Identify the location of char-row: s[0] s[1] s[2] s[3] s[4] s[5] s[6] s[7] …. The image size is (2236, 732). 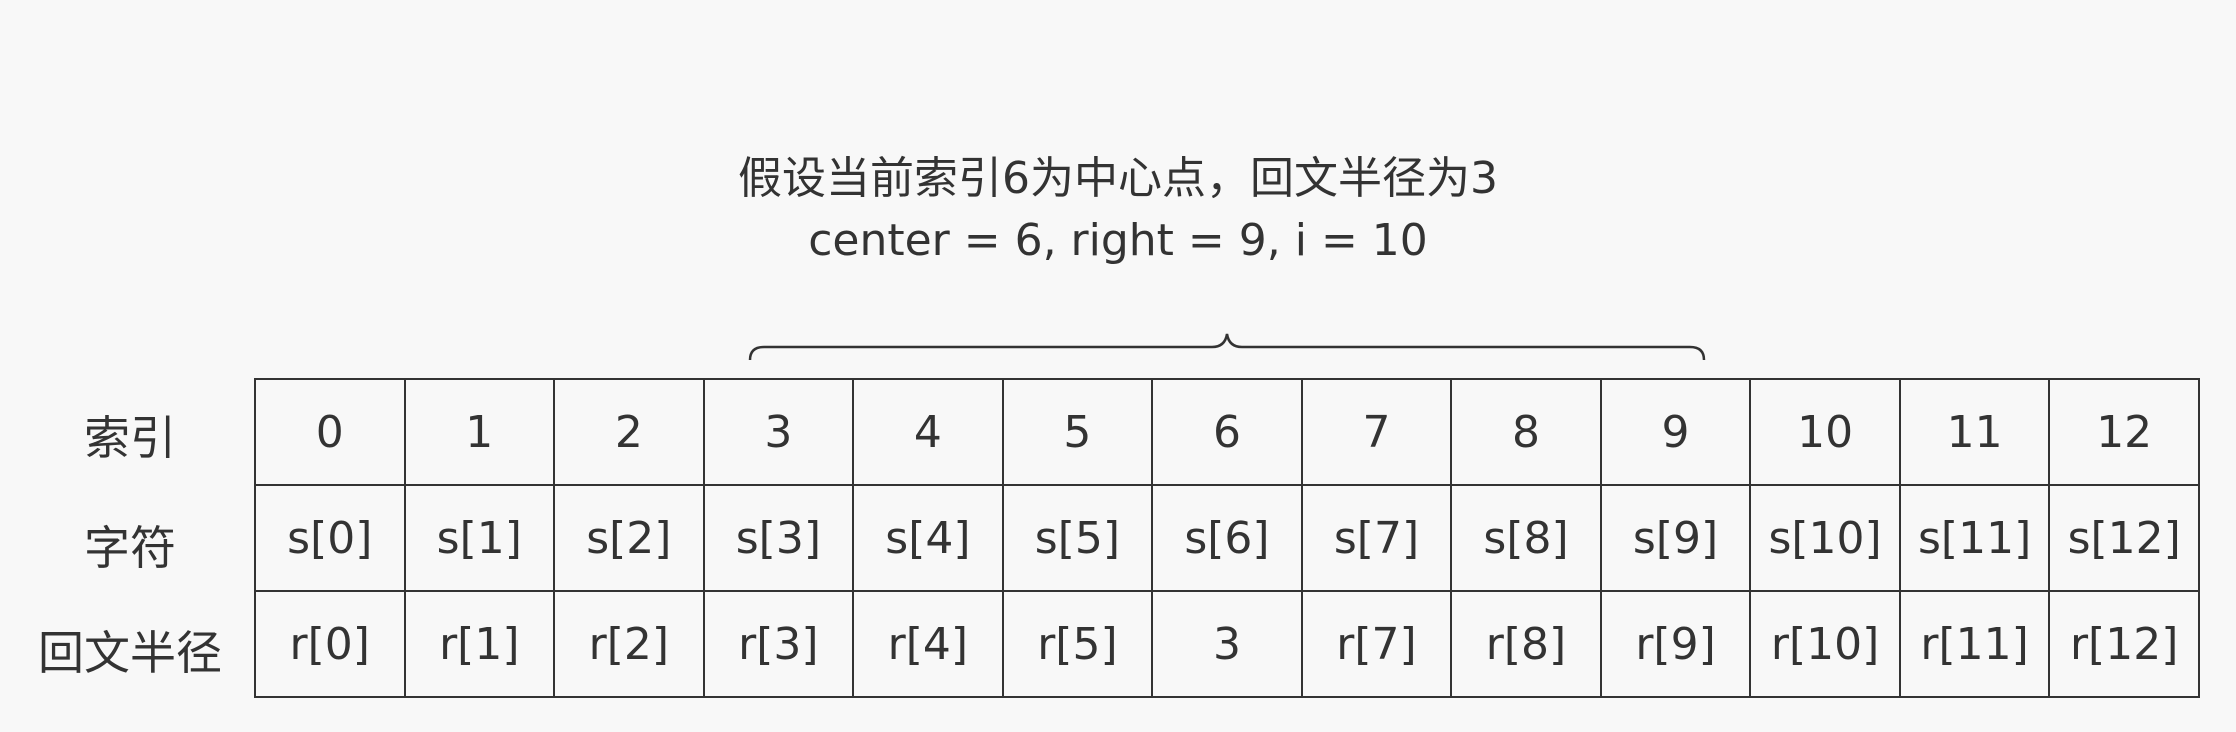
(1227, 538).